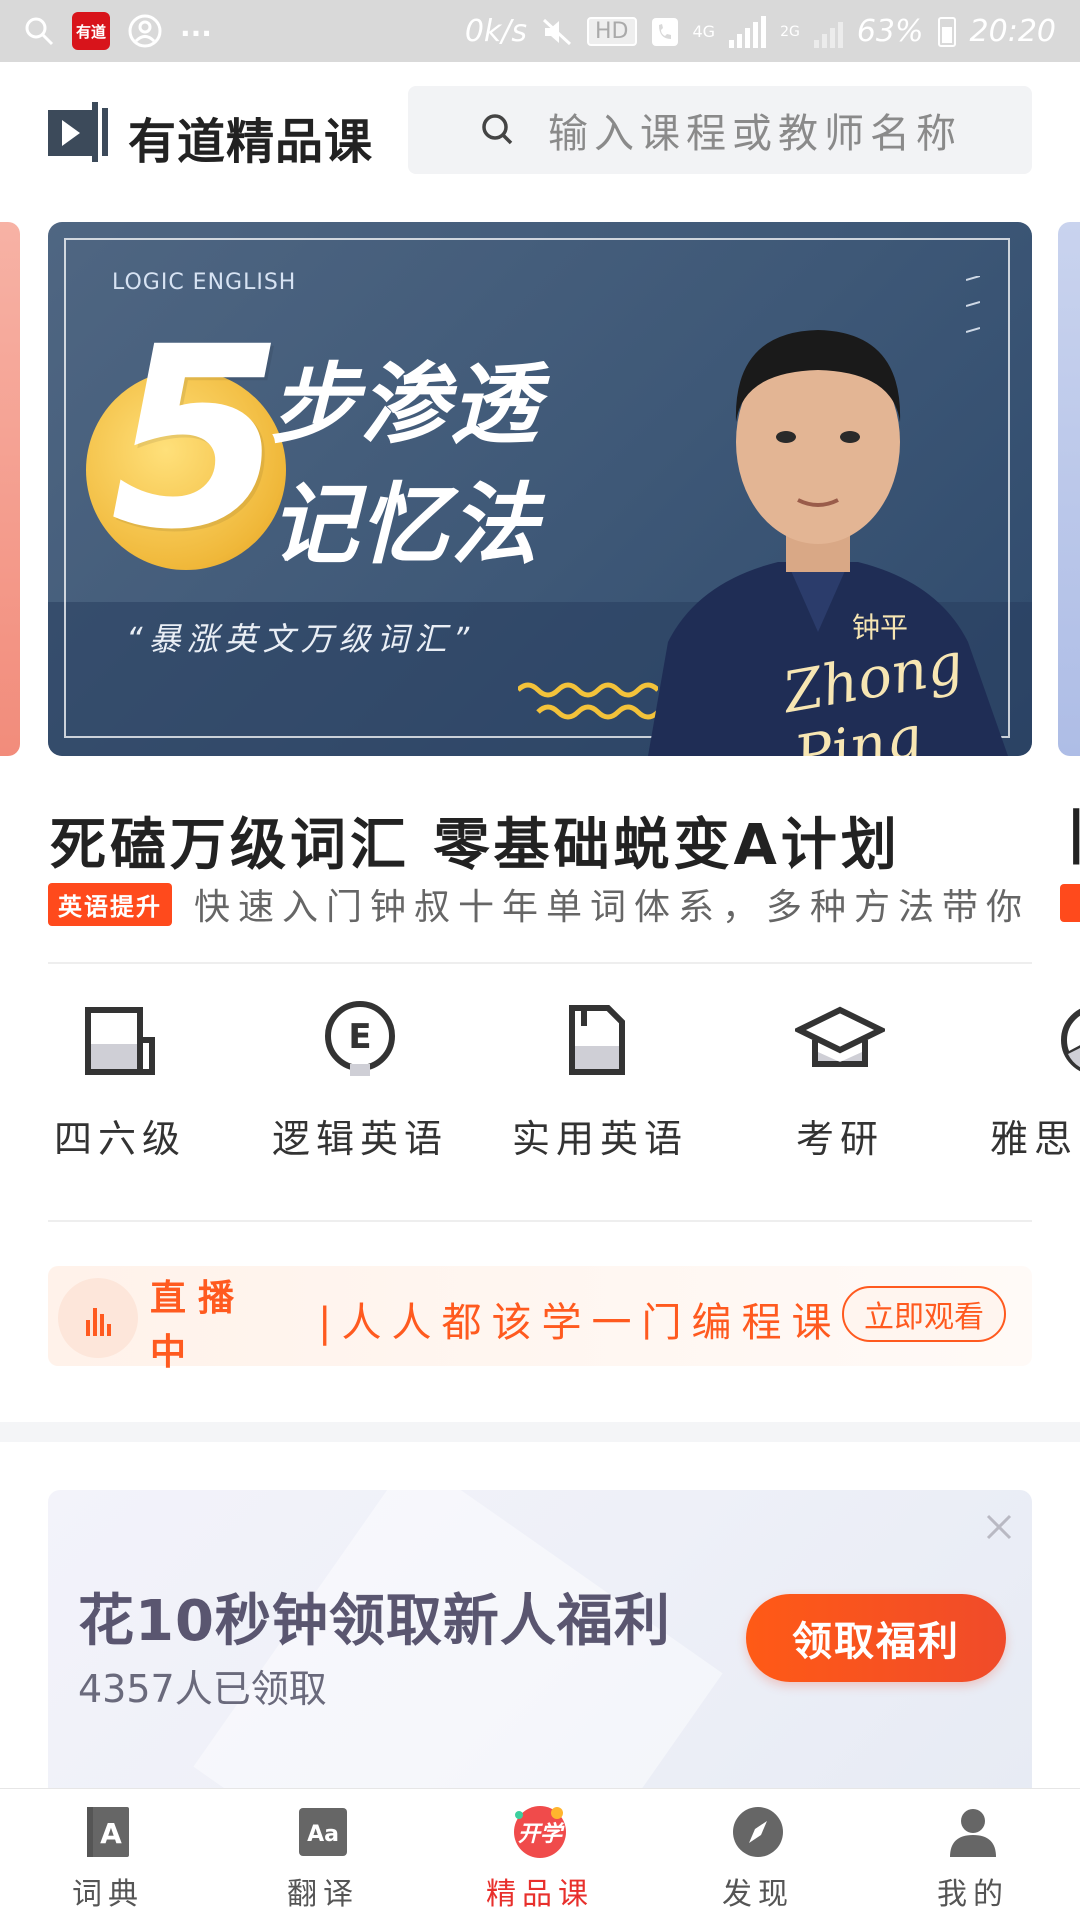 Image resolution: width=1080 pixels, height=1920 pixels. Describe the element at coordinates (540, 1859) in the screenshot. I see `tab-premium-courses: 开学 精品课` at that location.